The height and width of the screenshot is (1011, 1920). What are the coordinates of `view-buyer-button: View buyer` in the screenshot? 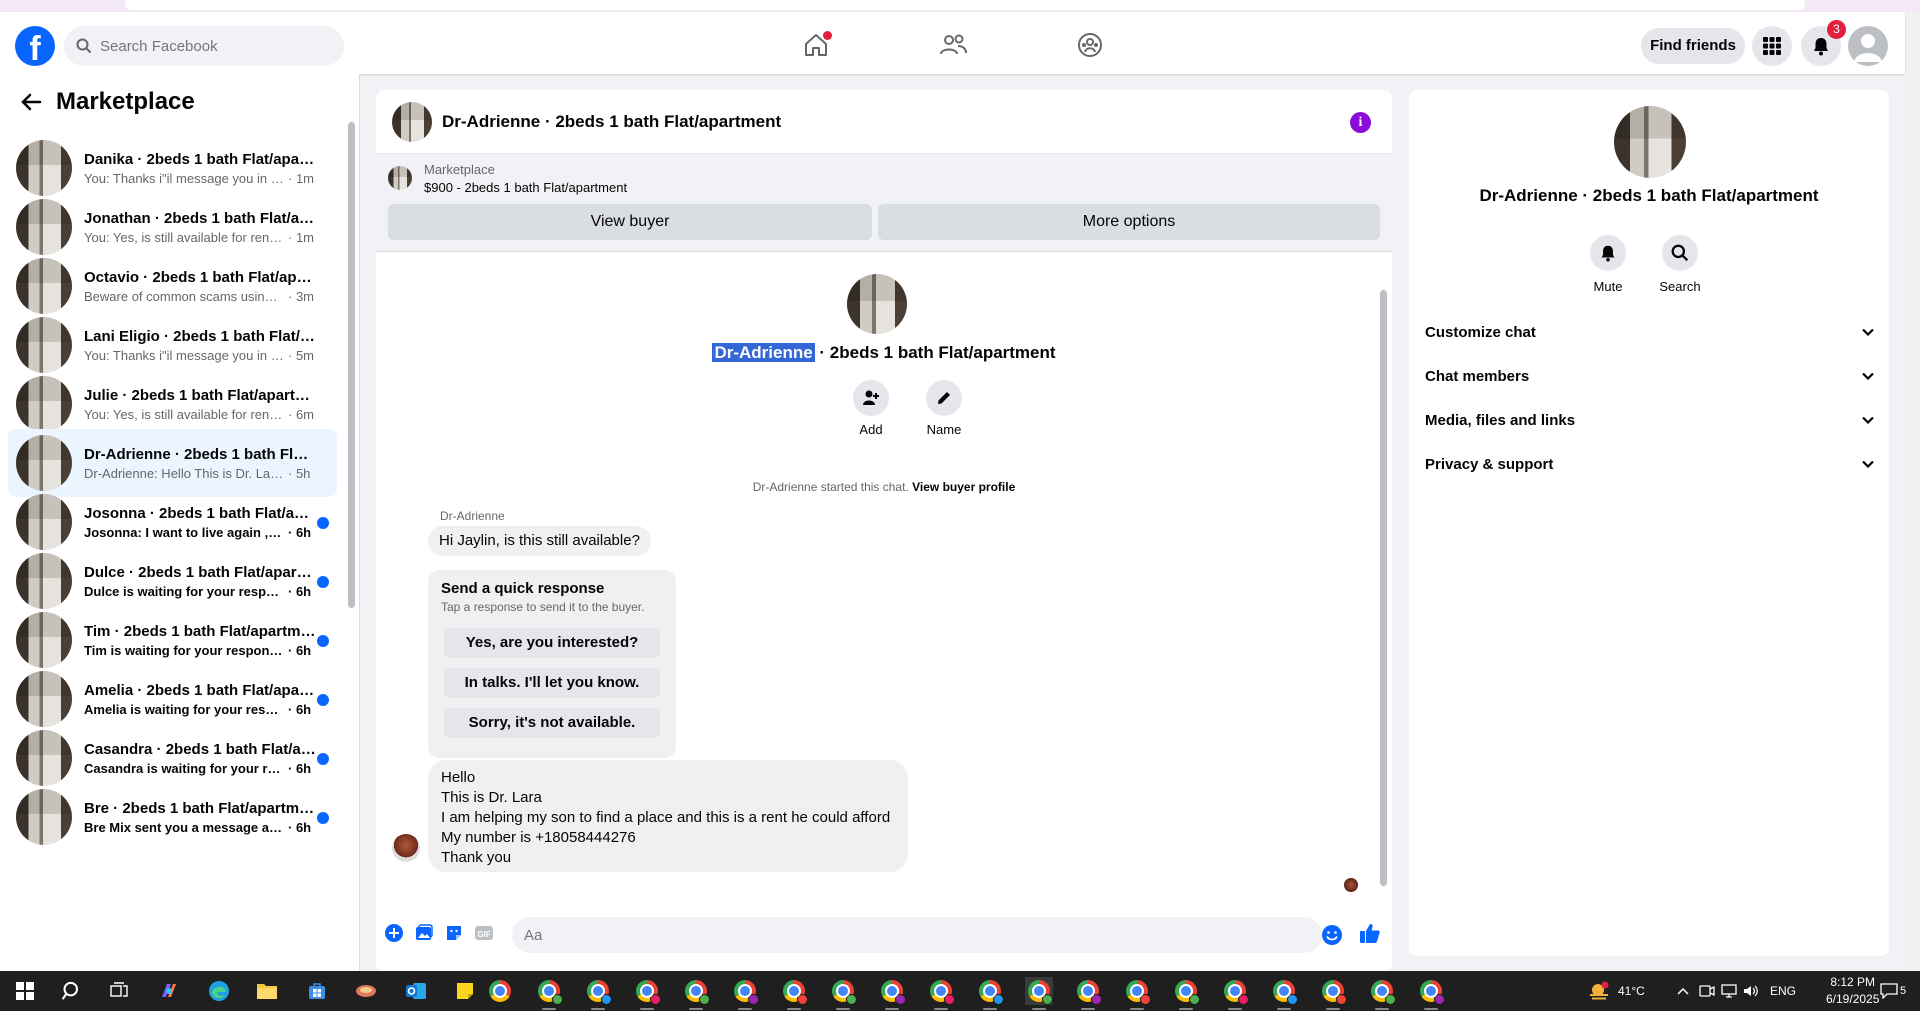 It's located at (630, 222).